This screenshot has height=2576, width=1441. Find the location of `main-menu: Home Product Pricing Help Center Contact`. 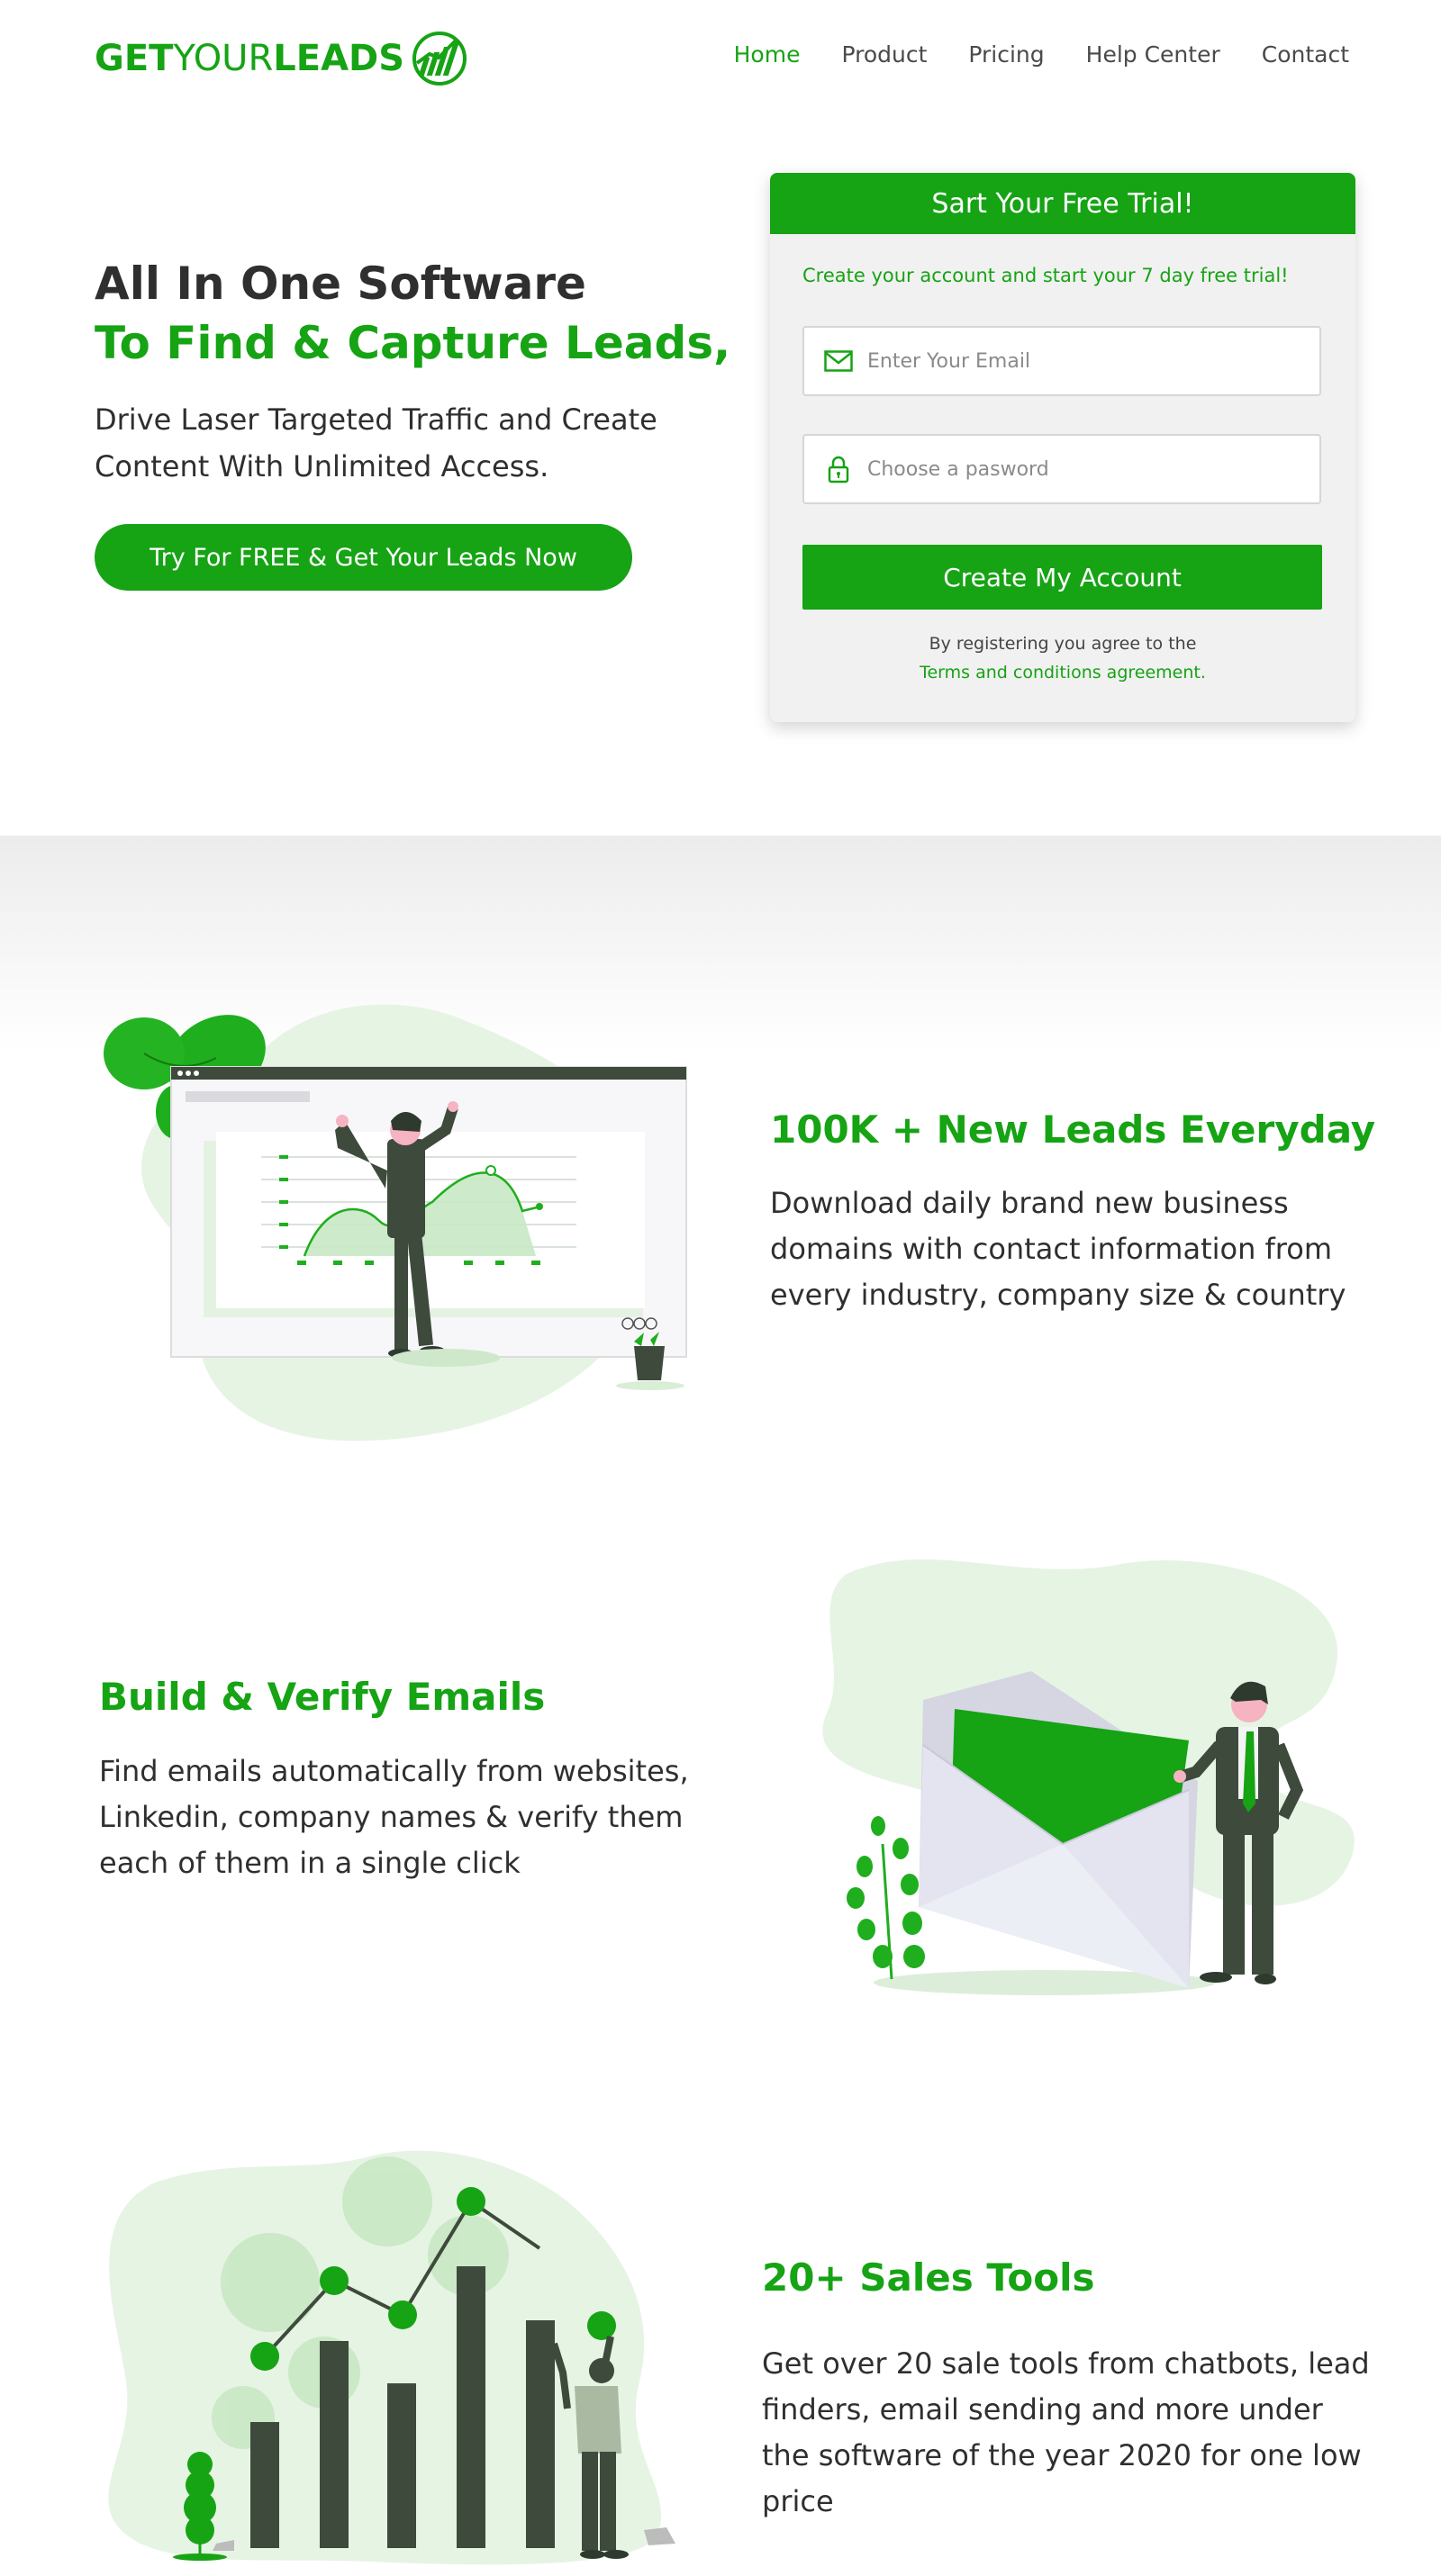

main-menu: Home Product Pricing Help Center Contact is located at coordinates (1041, 54).